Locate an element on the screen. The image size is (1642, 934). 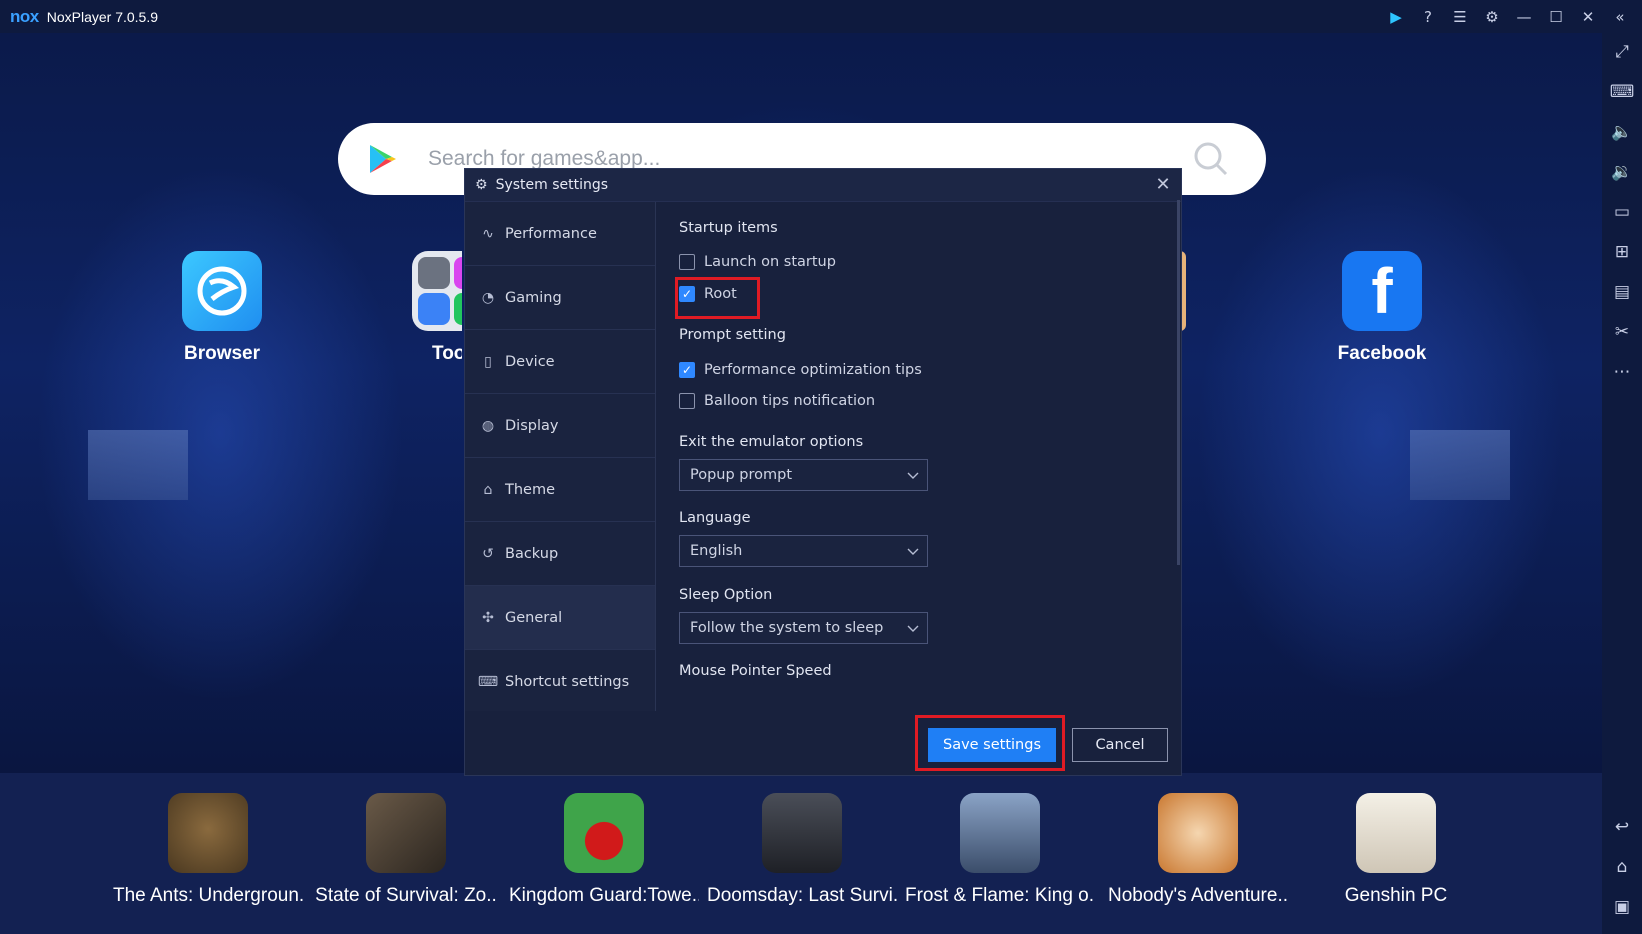
dialog-header: ⚙ System settings is located at coordinates (823, 185).